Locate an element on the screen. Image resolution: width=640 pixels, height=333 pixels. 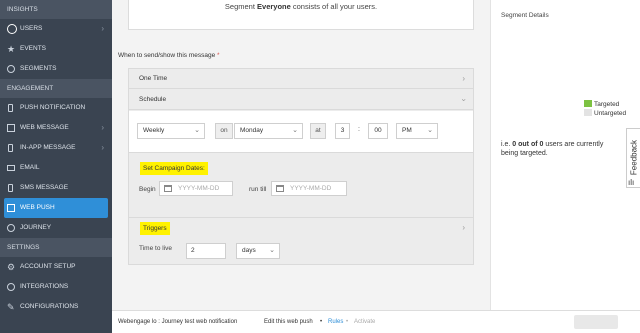
summary-prefix: i.e. is located at coordinates (507, 144).